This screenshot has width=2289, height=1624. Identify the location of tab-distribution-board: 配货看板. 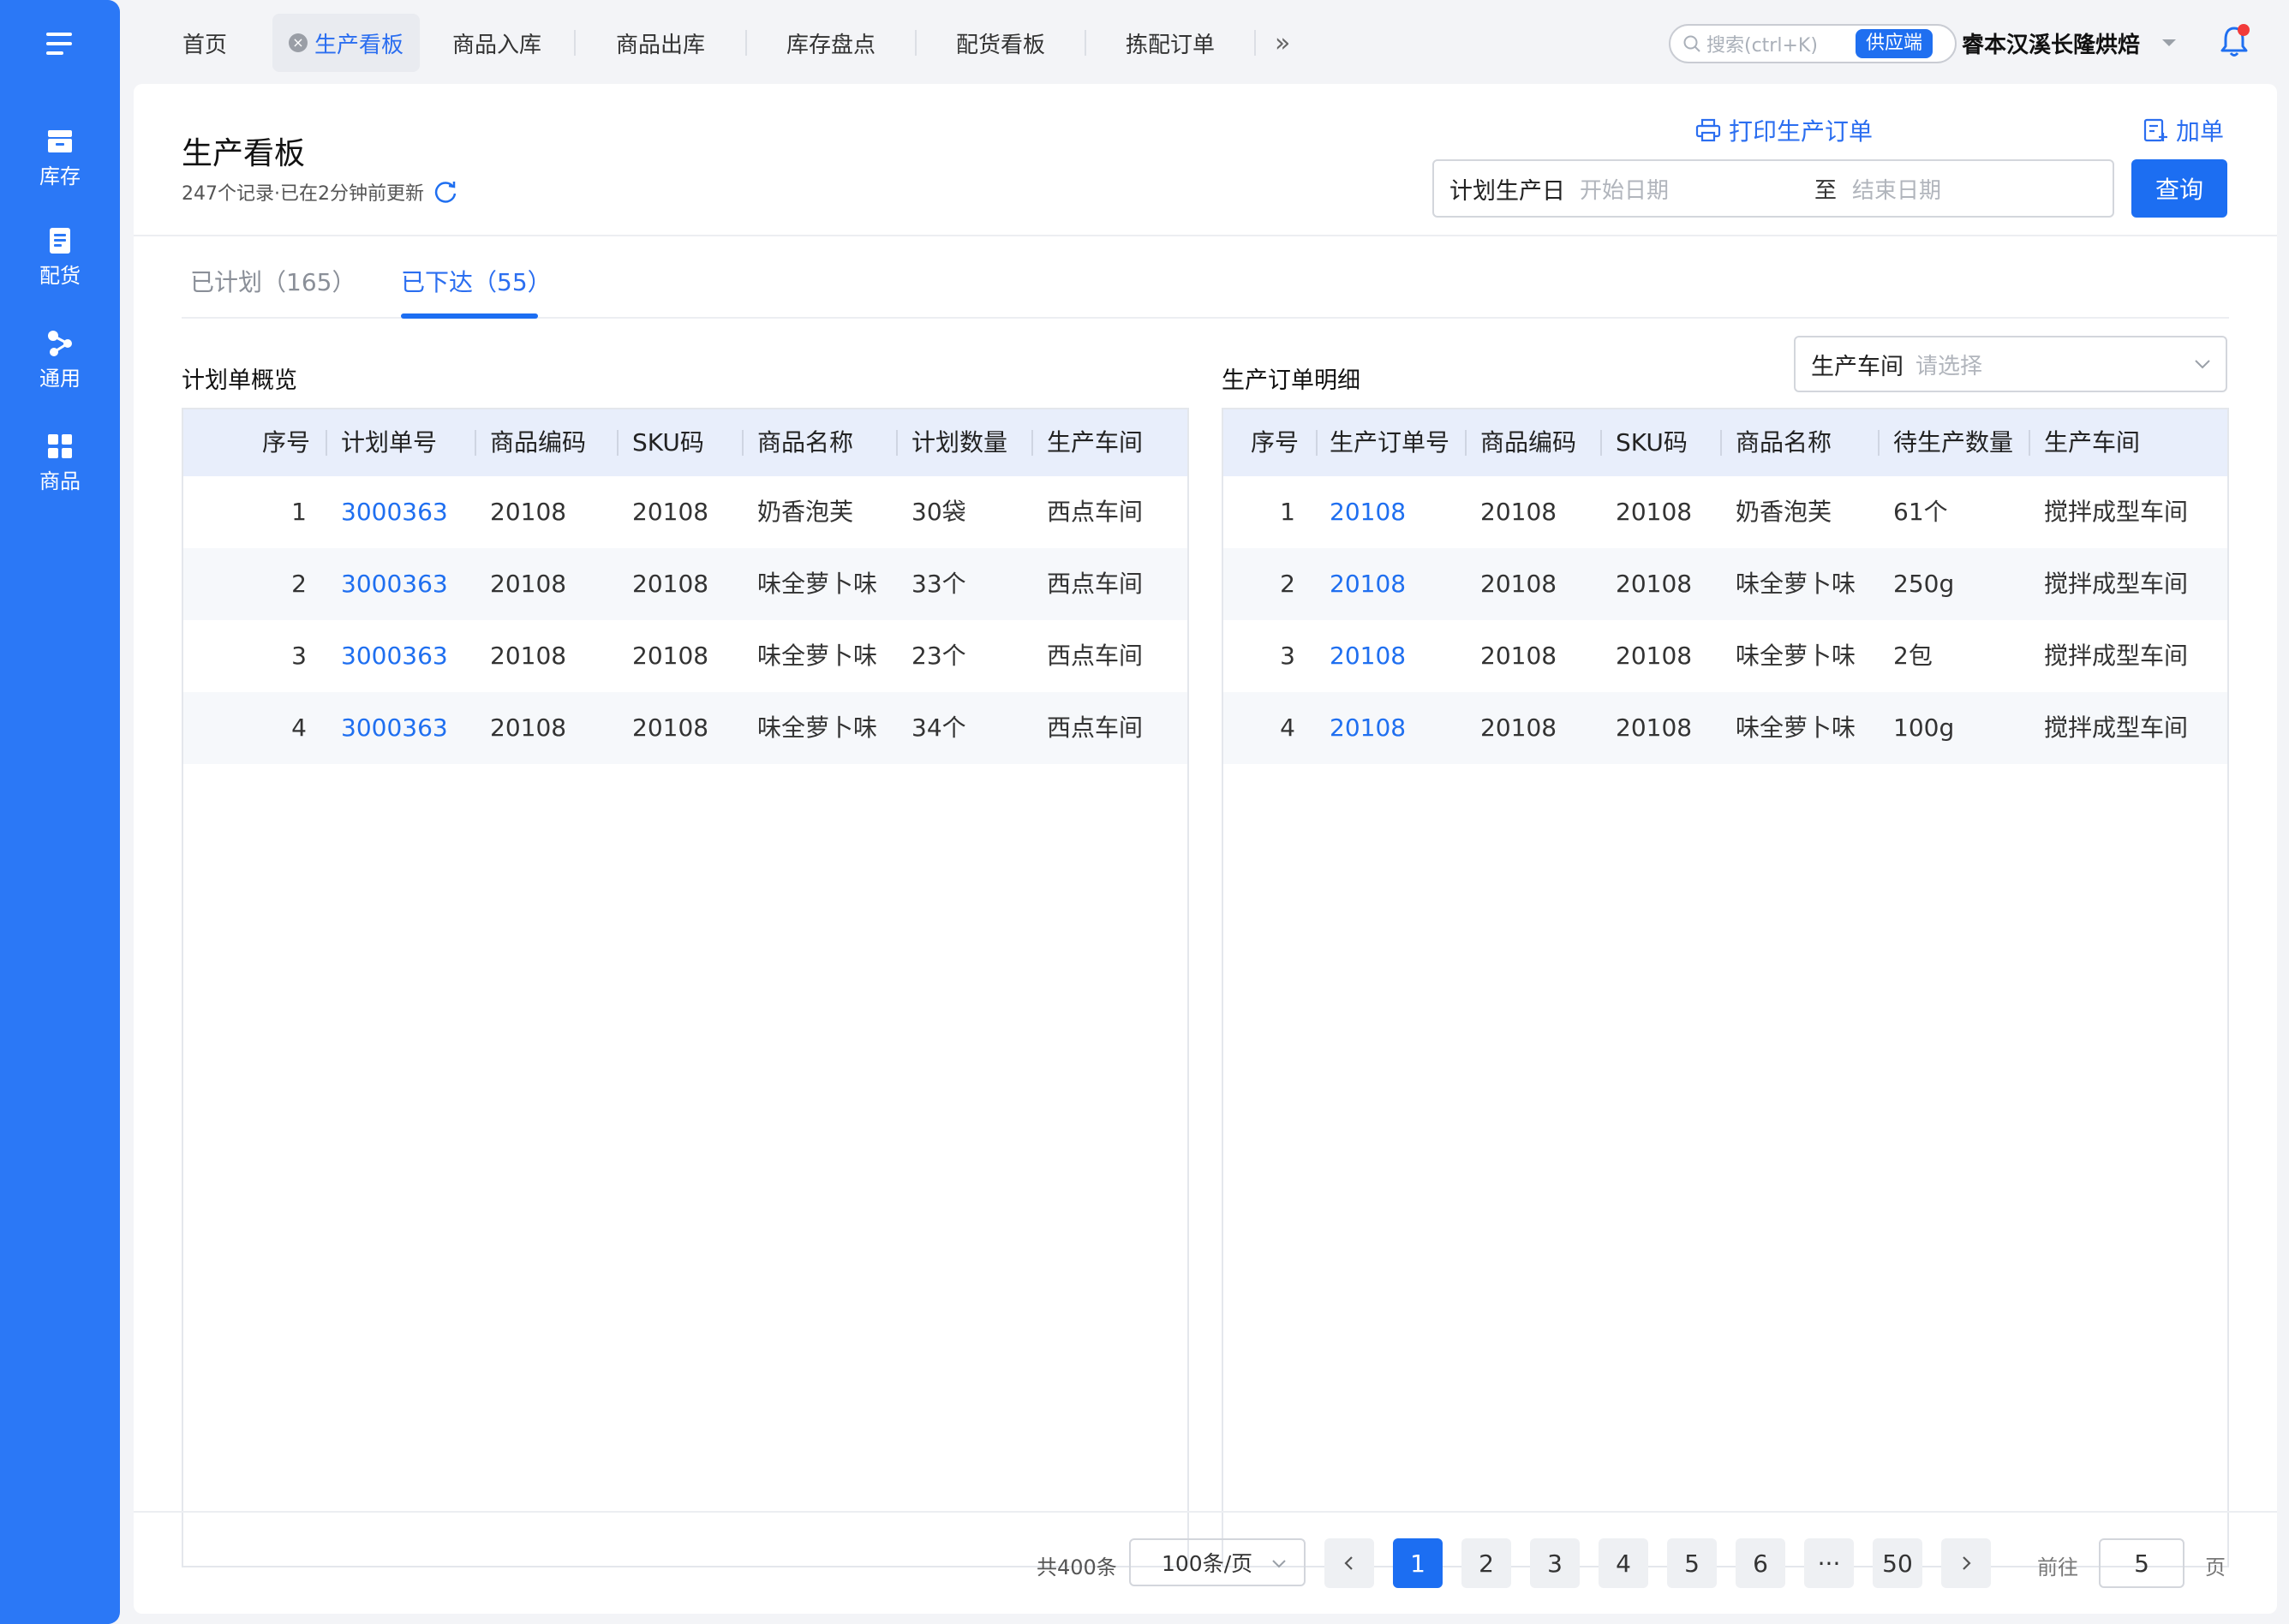
(1001, 43).